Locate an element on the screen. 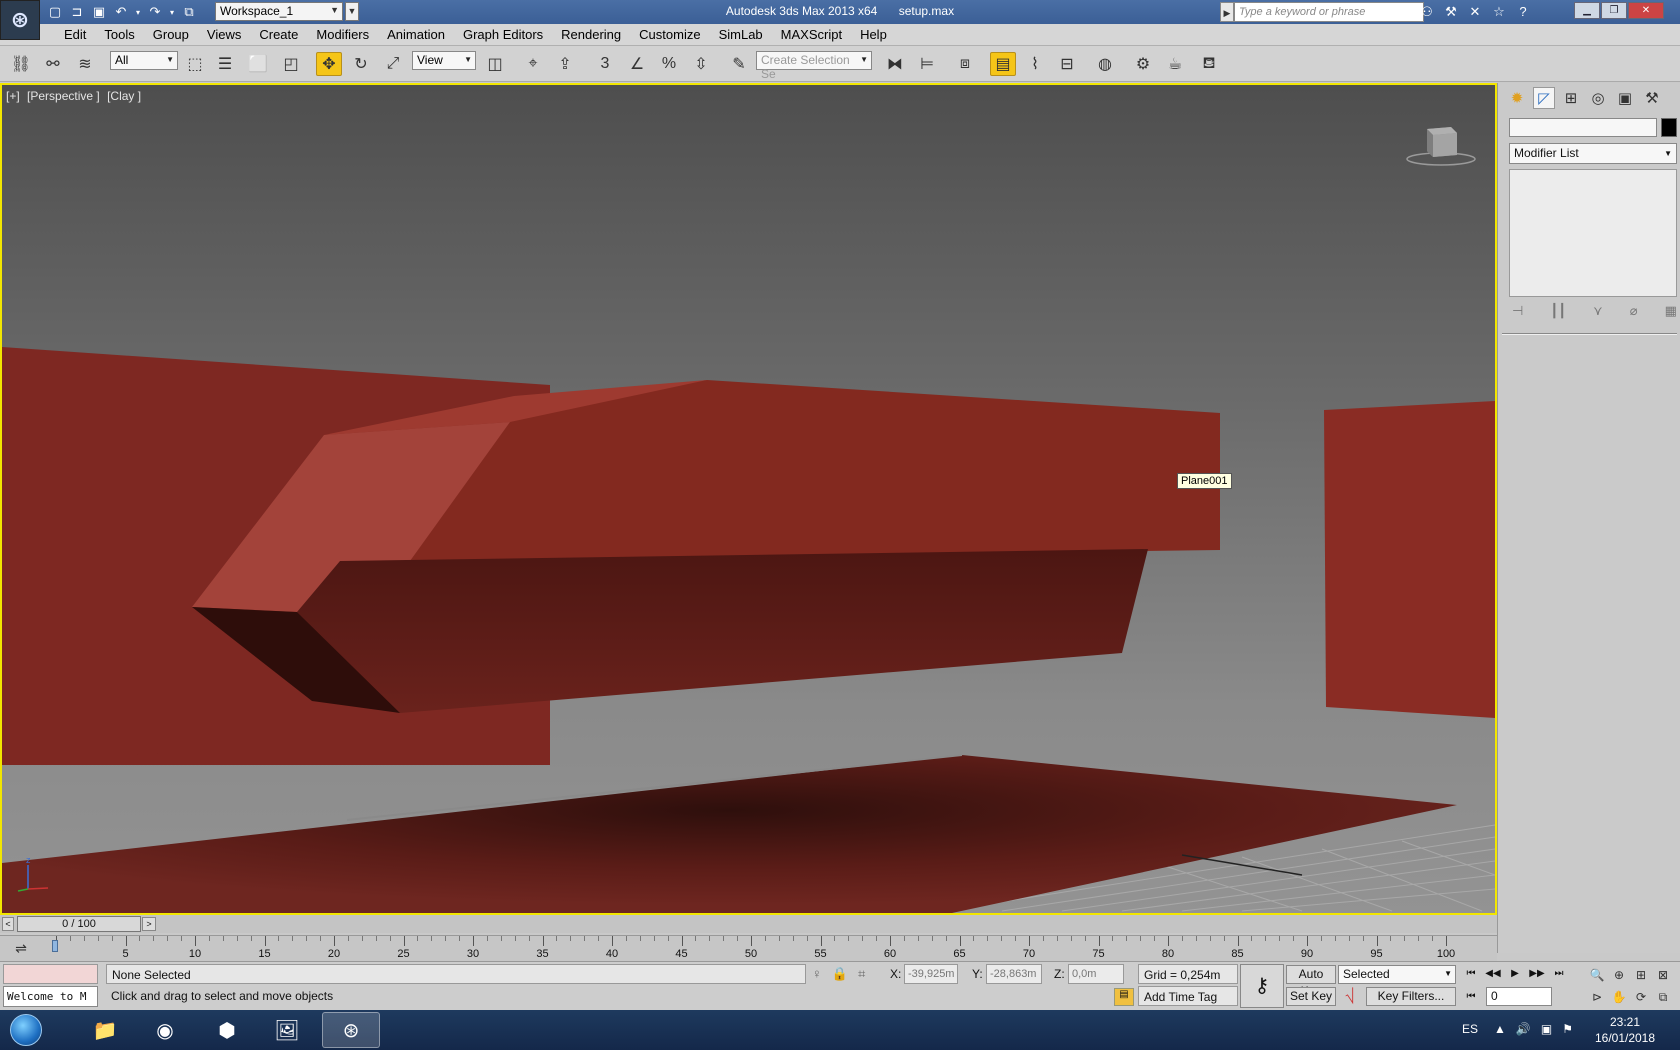 The width and height of the screenshot is (1680, 1050). maxscript-mini-listener-input: Welcome to M is located at coordinates (50, 996).